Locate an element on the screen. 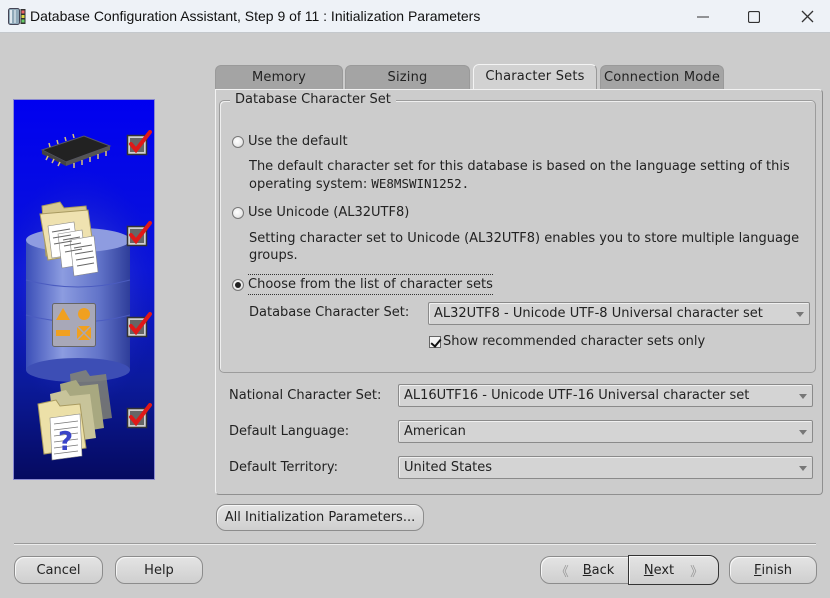 The width and height of the screenshot is (830, 598). show-recommended-checkbox: Show recommended character sets only is located at coordinates (567, 341).